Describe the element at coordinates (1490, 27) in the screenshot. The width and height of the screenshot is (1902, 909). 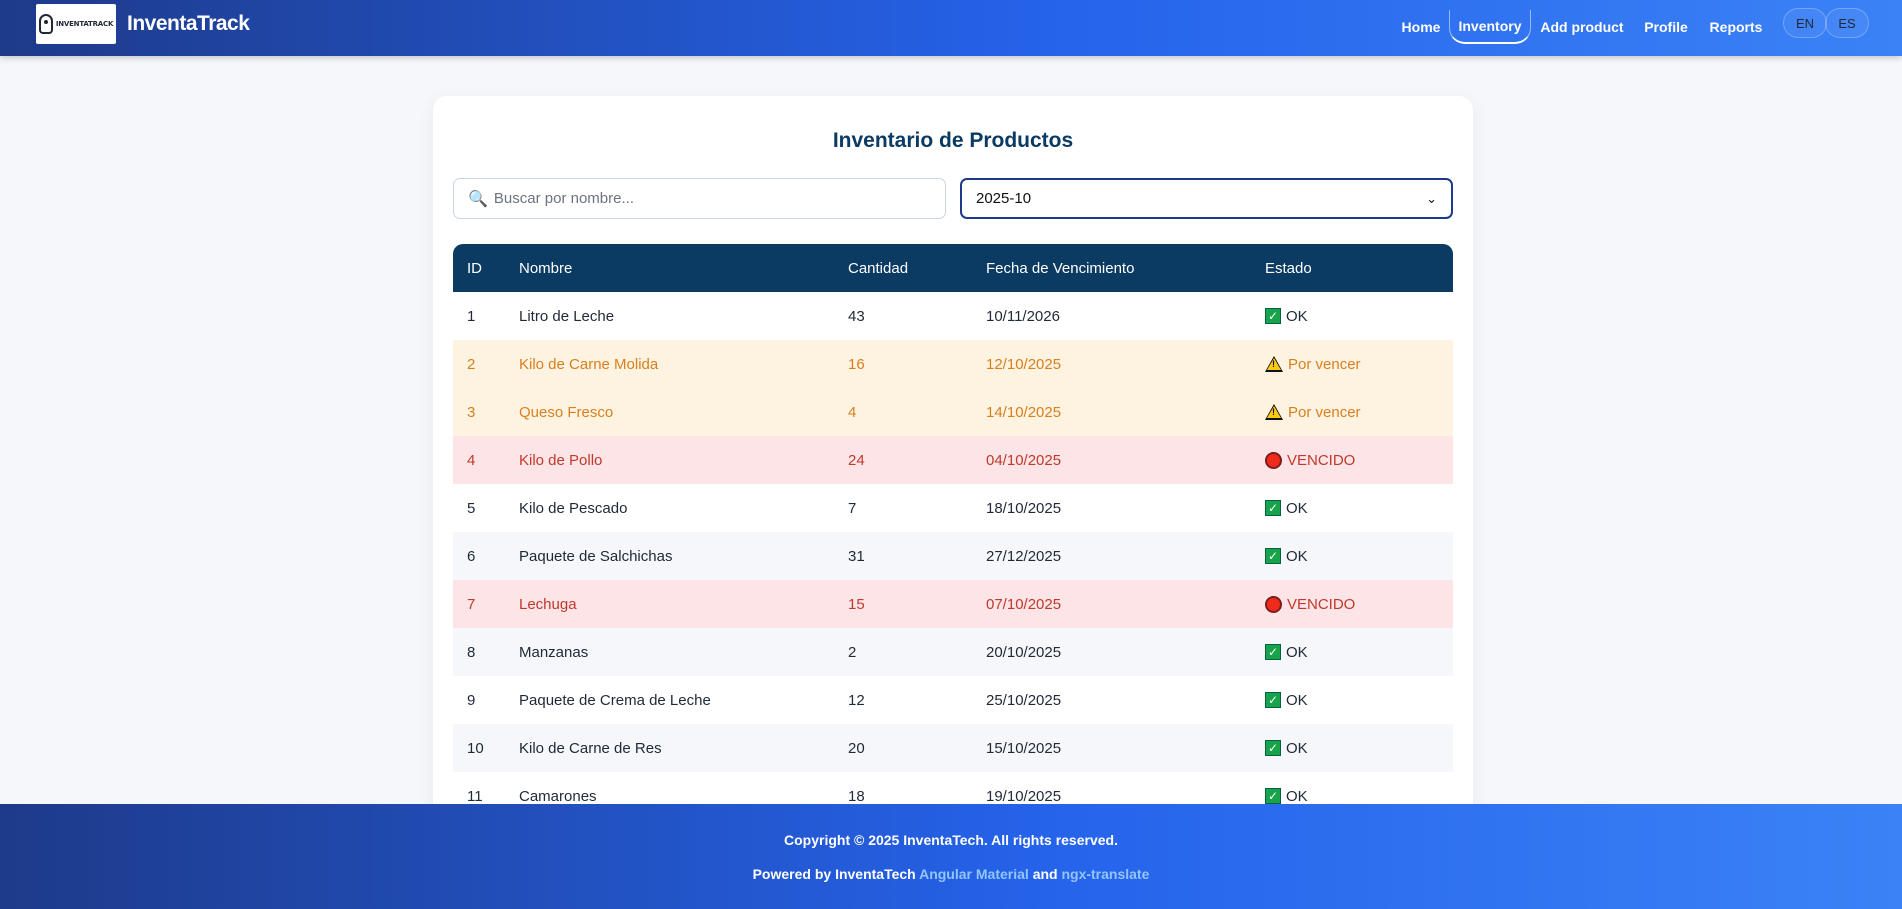
I see `nav-inventory: Inventory` at that location.